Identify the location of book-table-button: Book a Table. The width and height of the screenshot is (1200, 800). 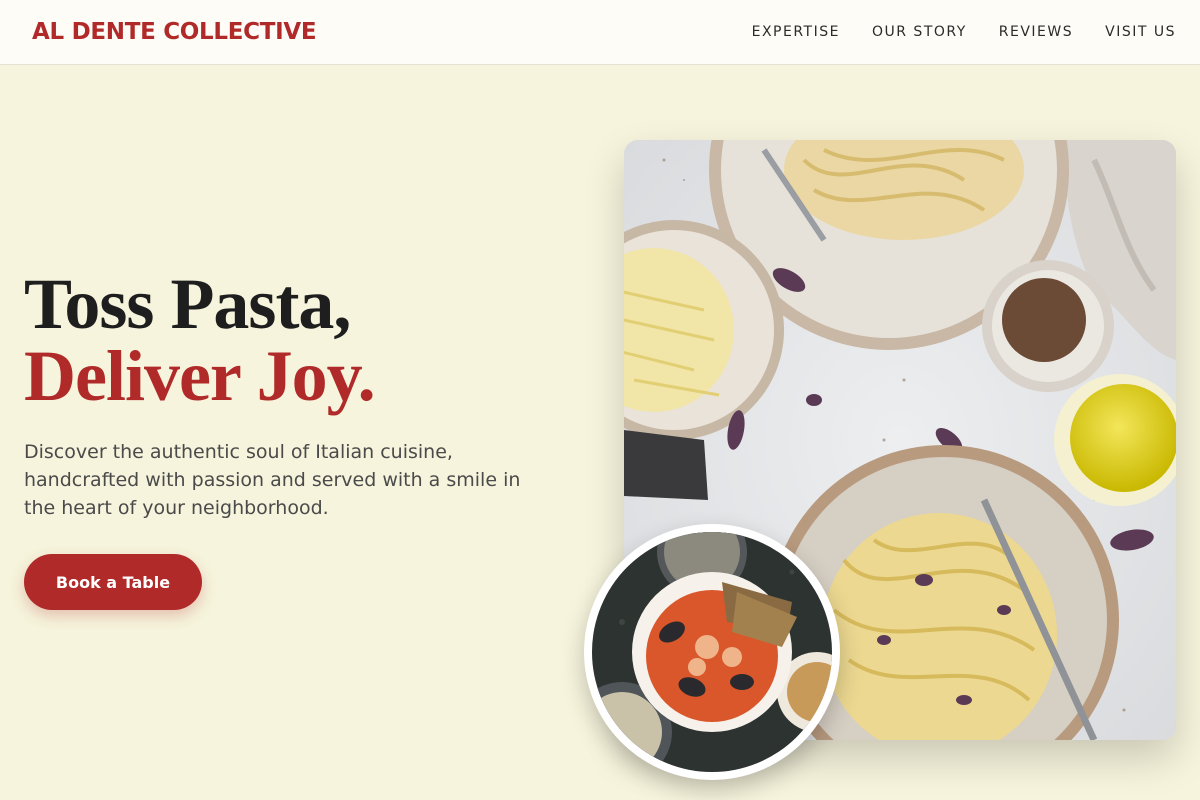
(113, 582).